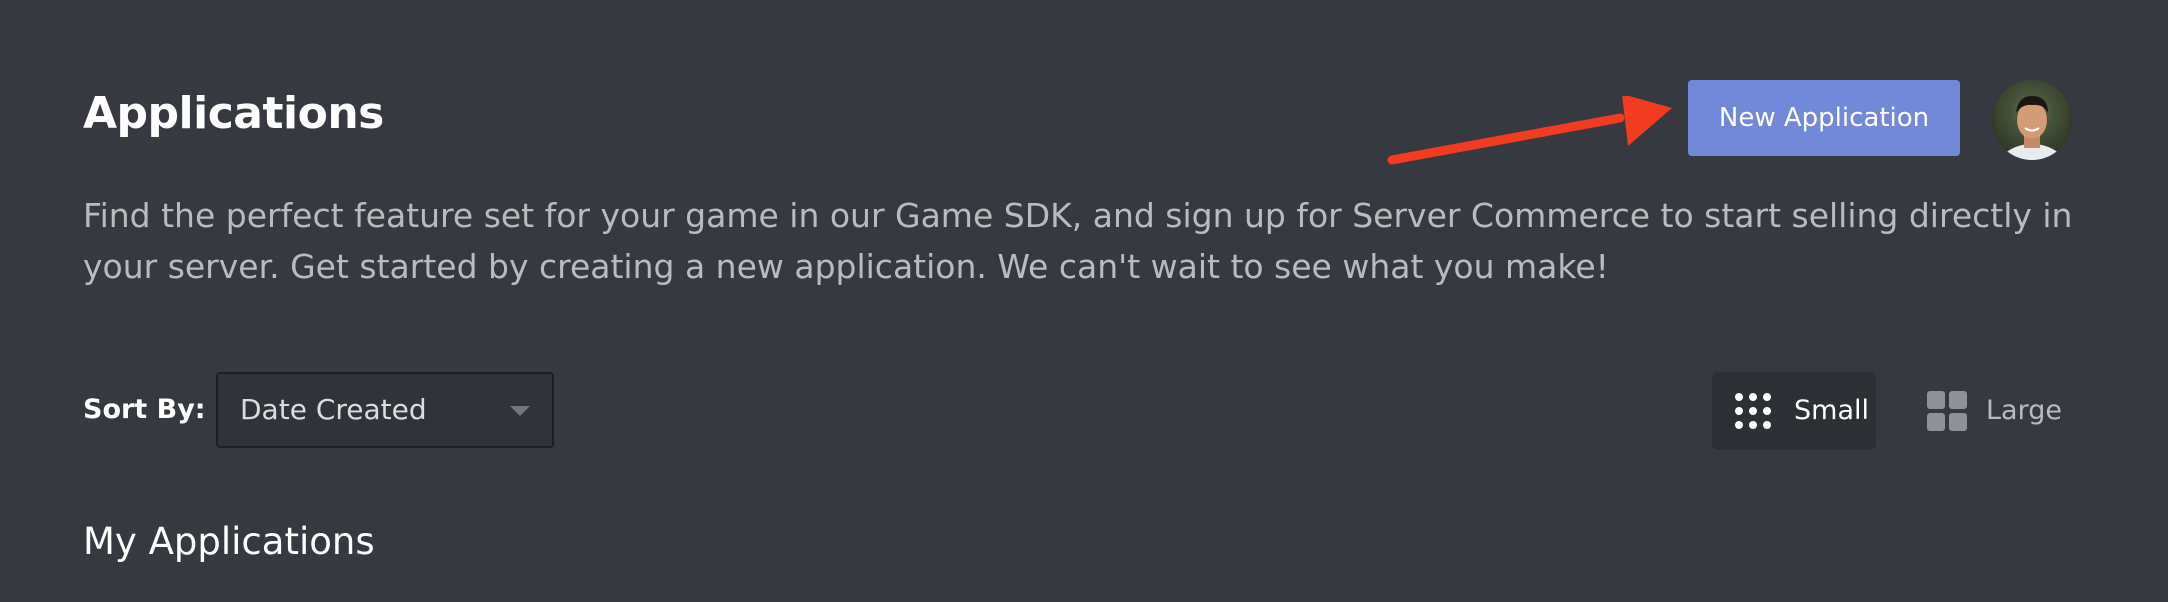 Image resolution: width=2168 pixels, height=602 pixels. Describe the element at coordinates (1753, 411) in the screenshot. I see `dots-grid-icon` at that location.